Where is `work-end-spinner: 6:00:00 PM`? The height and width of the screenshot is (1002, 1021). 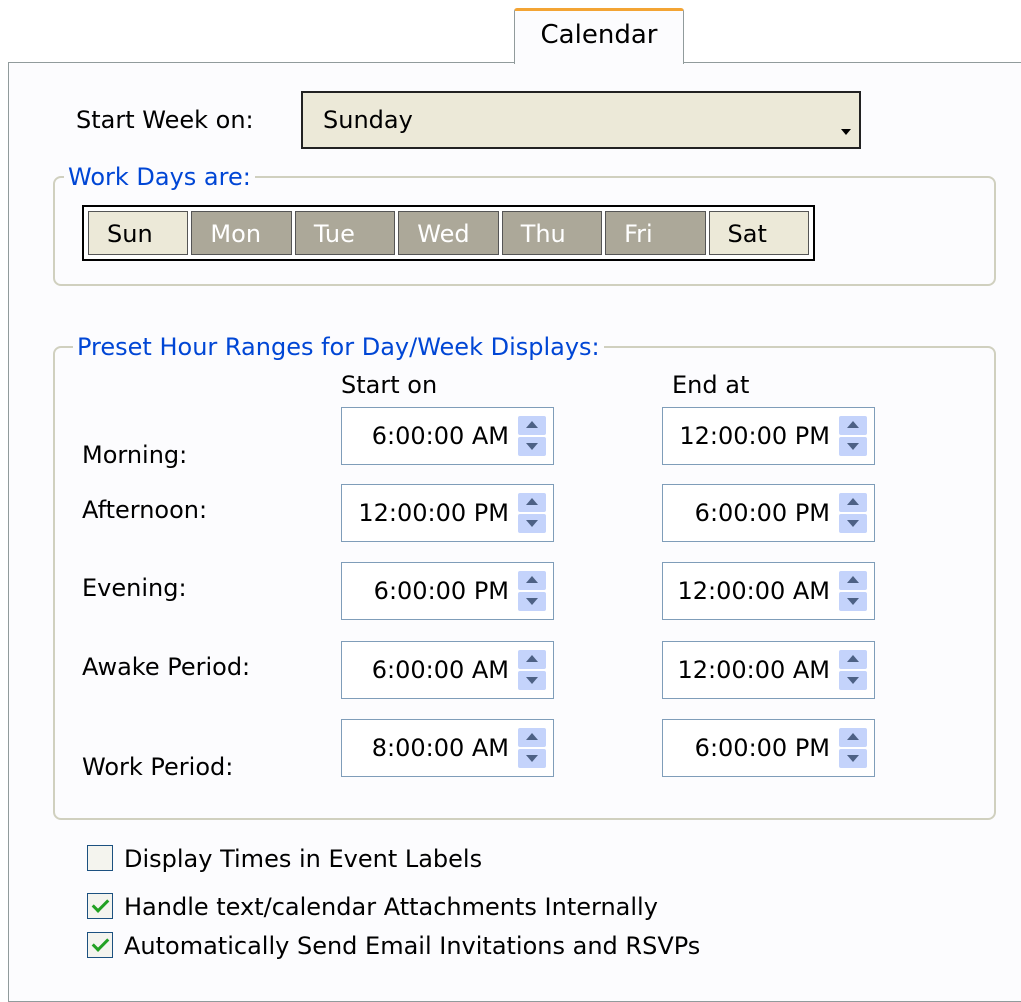 work-end-spinner: 6:00:00 PM is located at coordinates (768, 748).